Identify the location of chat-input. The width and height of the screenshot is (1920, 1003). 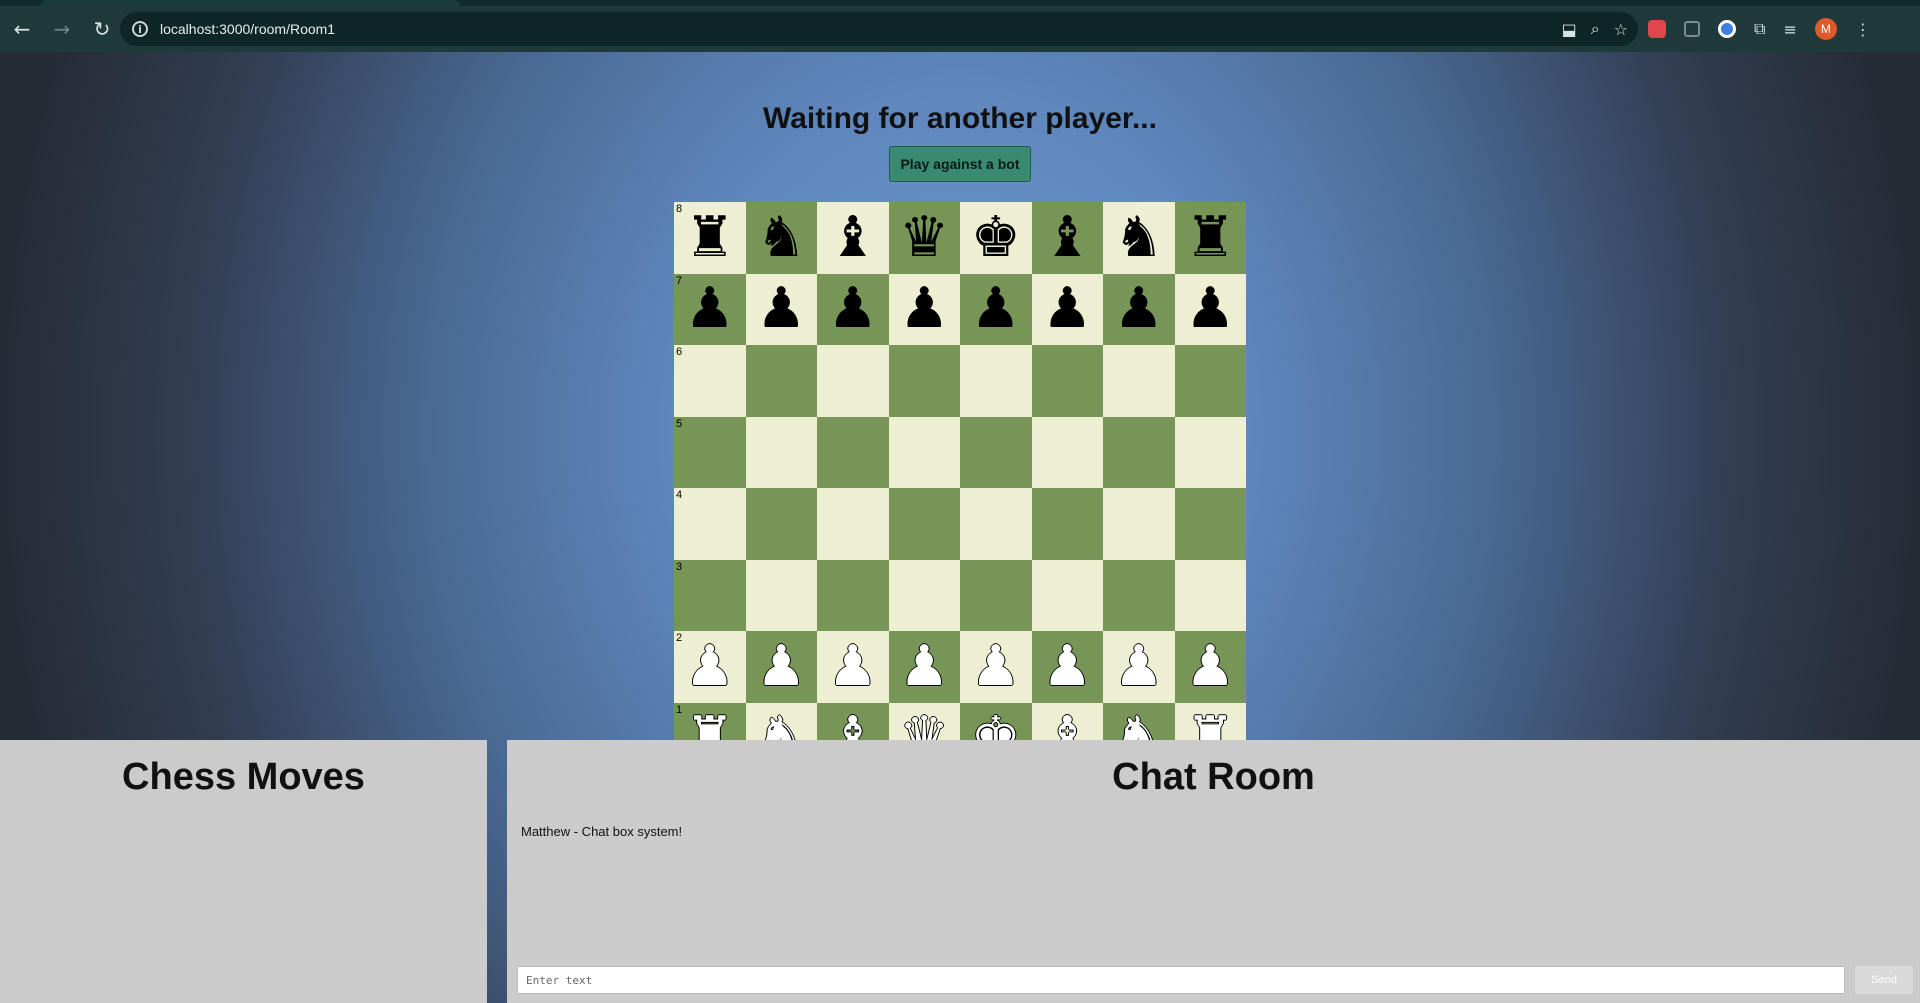
(1181, 980).